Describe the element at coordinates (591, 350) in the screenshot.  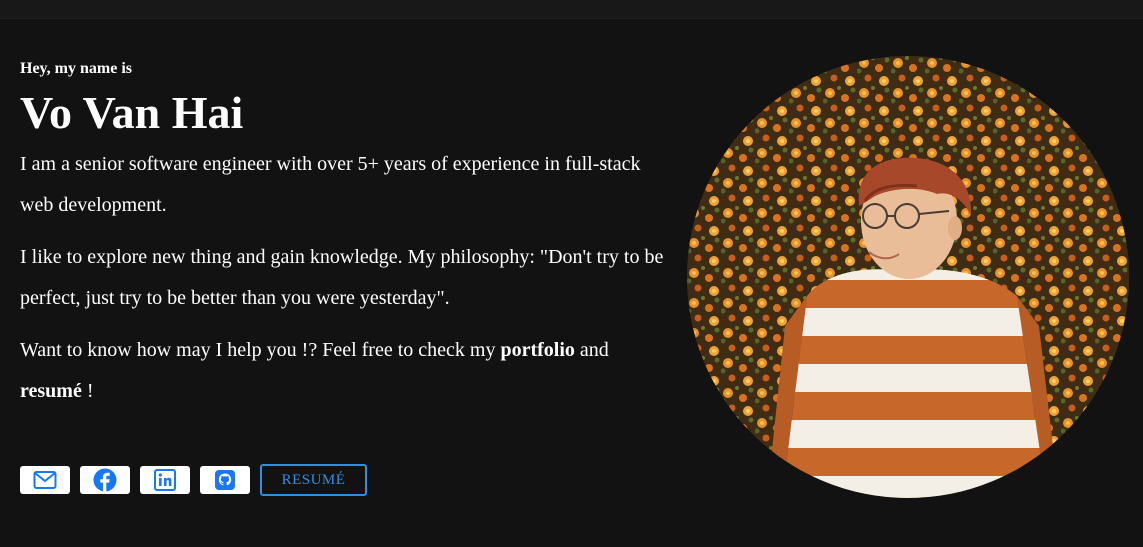
I see `cta-and: and` at that location.